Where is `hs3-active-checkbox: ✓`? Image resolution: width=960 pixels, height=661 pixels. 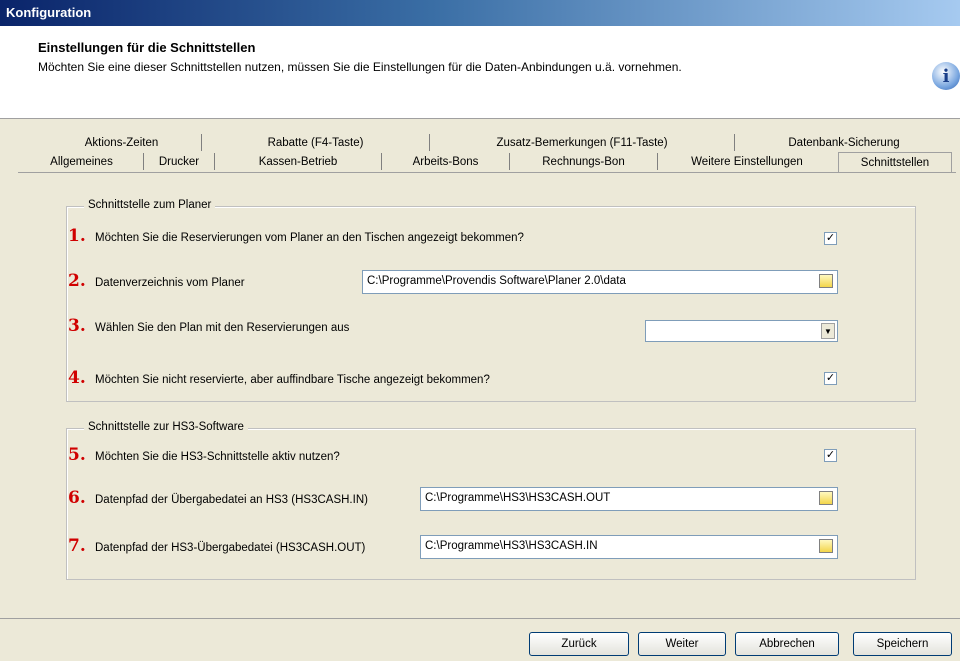
hs3-active-checkbox: ✓ is located at coordinates (830, 455).